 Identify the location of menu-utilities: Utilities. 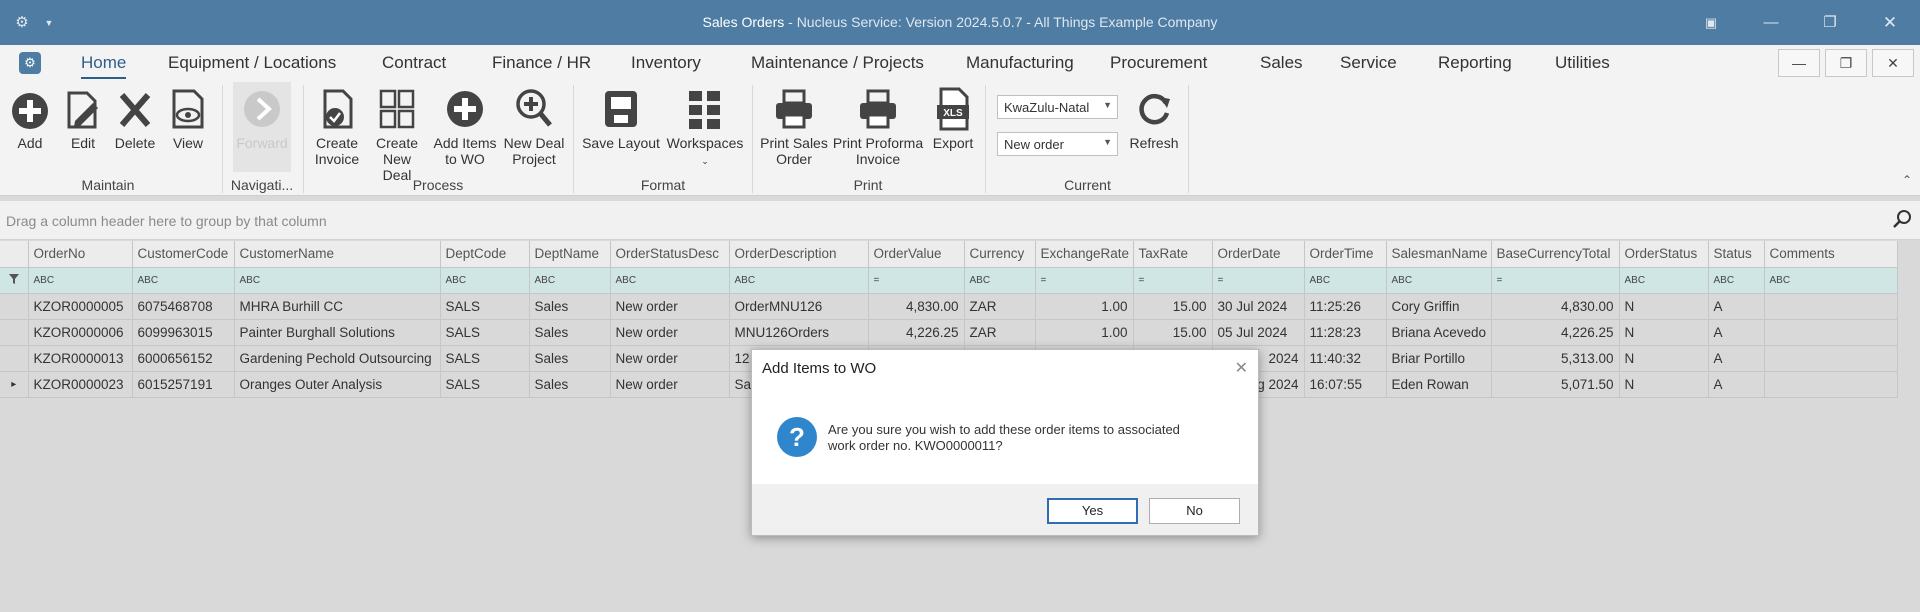
(1582, 63).